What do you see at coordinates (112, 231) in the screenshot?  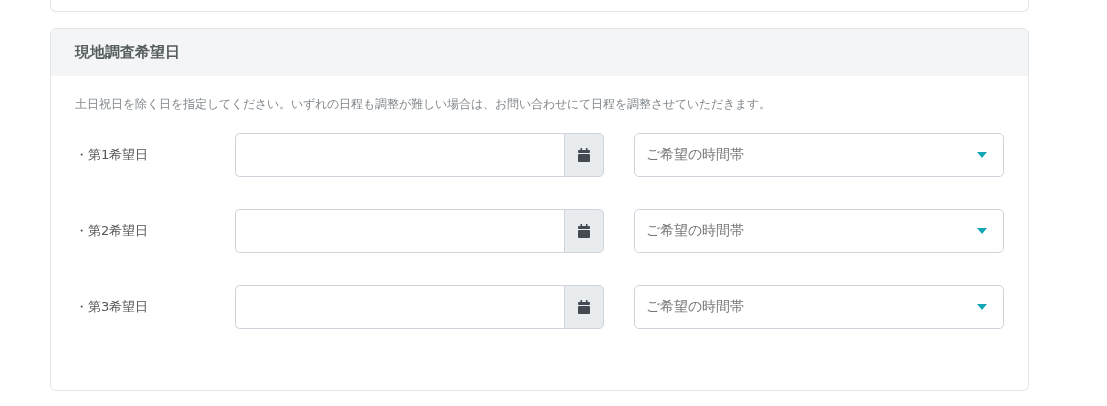 I see `field-label: ・第2希望日` at bounding box center [112, 231].